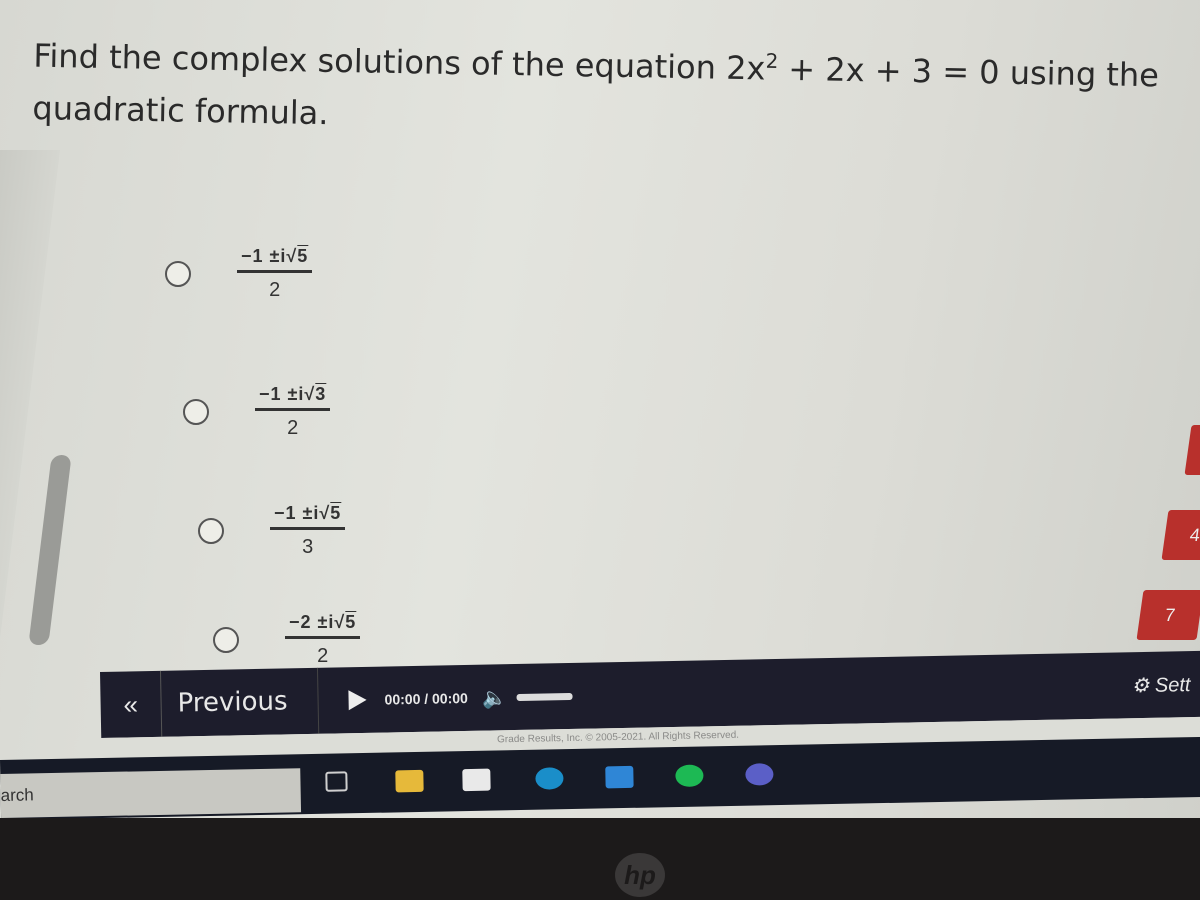 This screenshot has height=900, width=1200. I want to click on time-total: 00:00, so click(450, 698).